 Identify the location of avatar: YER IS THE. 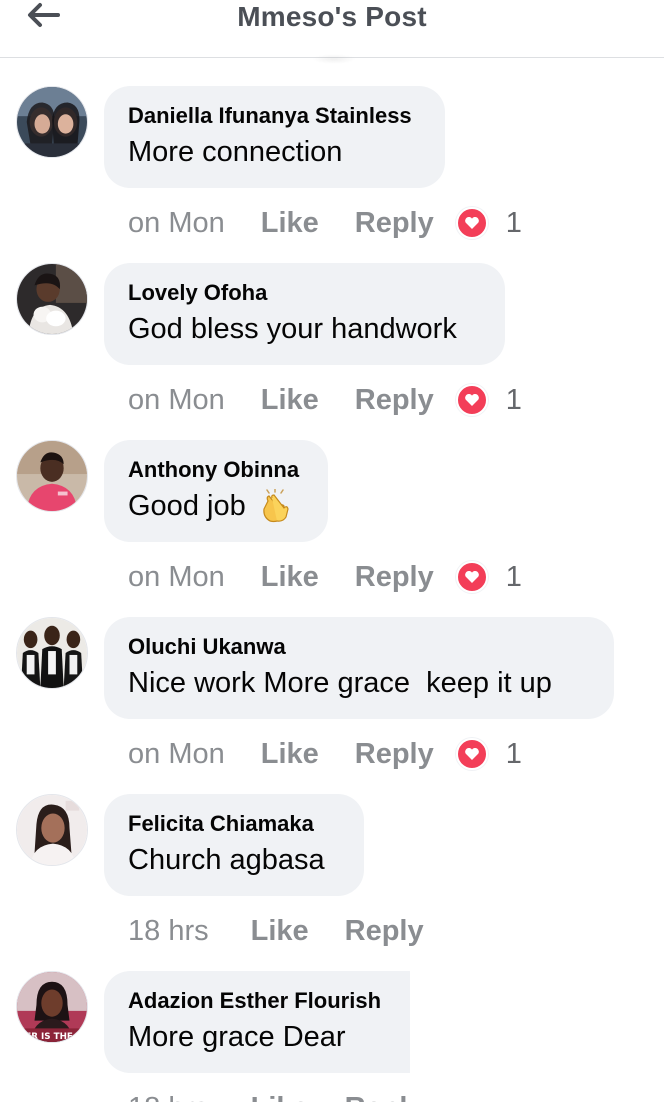
(52, 1007).